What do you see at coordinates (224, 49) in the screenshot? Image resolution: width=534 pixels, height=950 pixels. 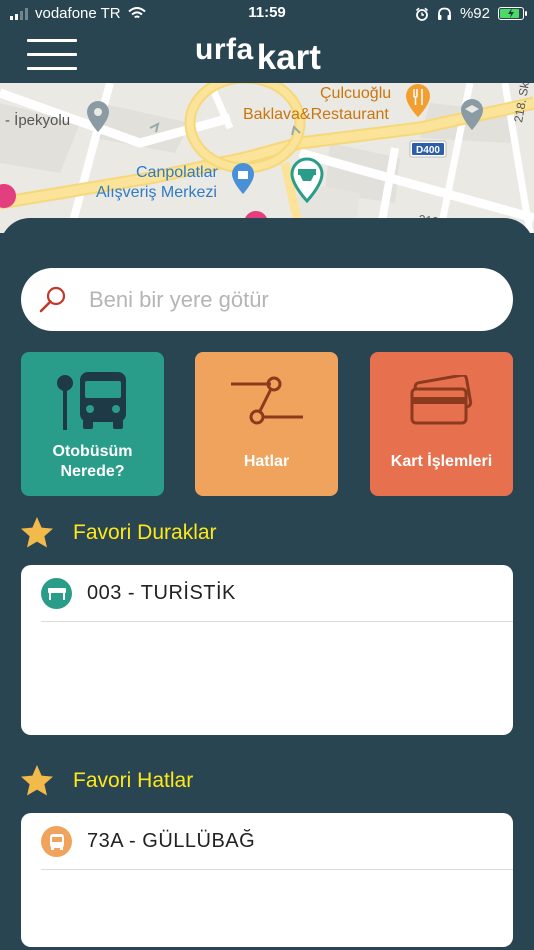 I see `logo-text-urfa: urfa` at bounding box center [224, 49].